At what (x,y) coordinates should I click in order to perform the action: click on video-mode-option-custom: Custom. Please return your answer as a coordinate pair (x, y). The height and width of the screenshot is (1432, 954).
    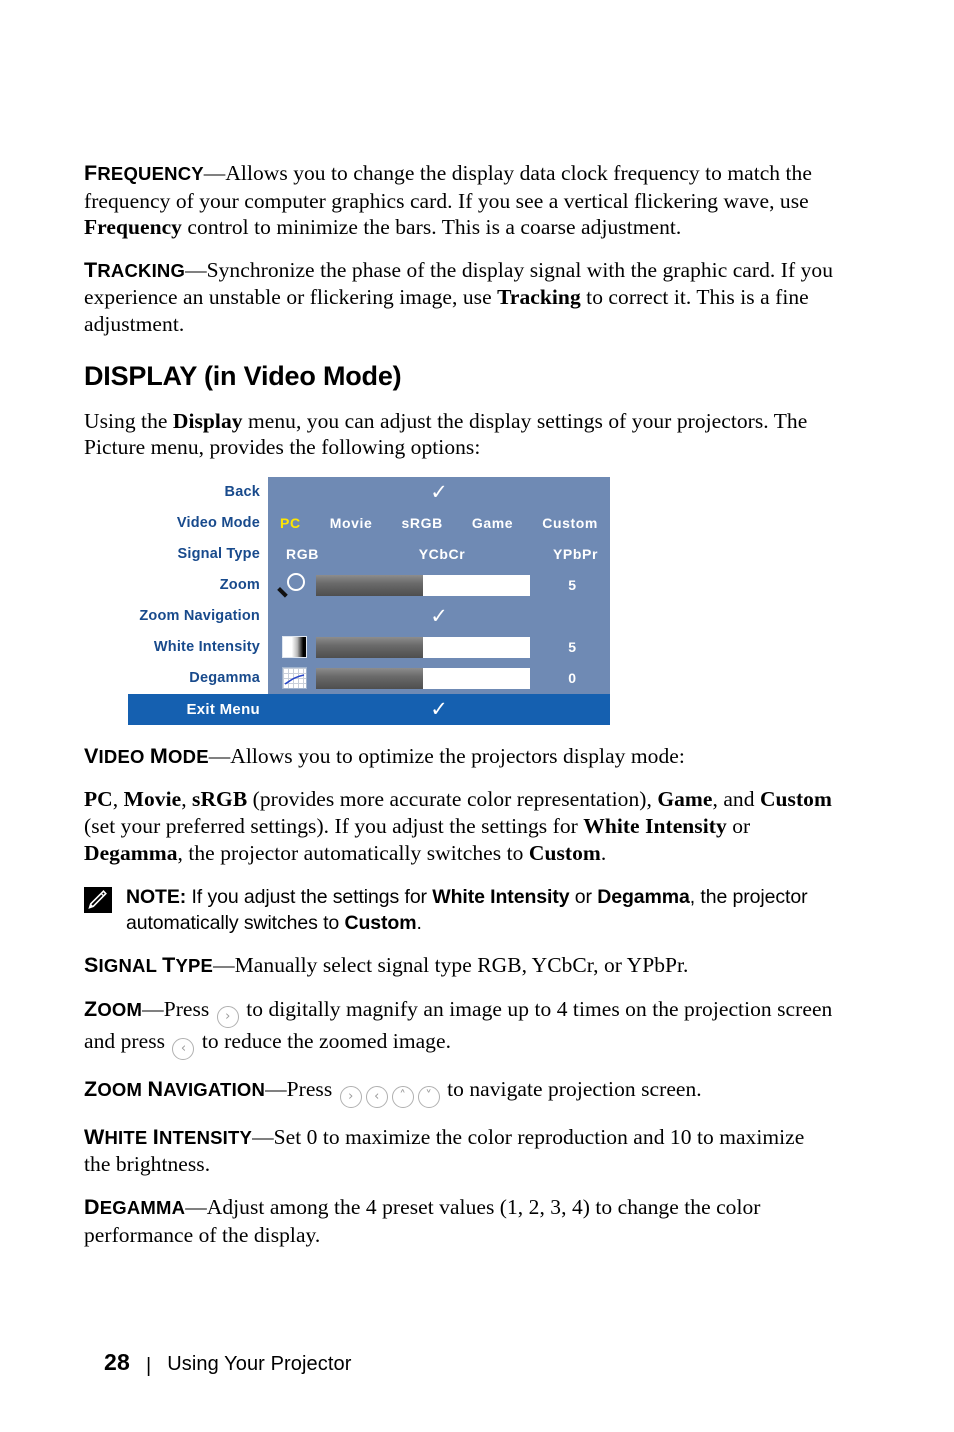
    Looking at the image, I should click on (570, 523).